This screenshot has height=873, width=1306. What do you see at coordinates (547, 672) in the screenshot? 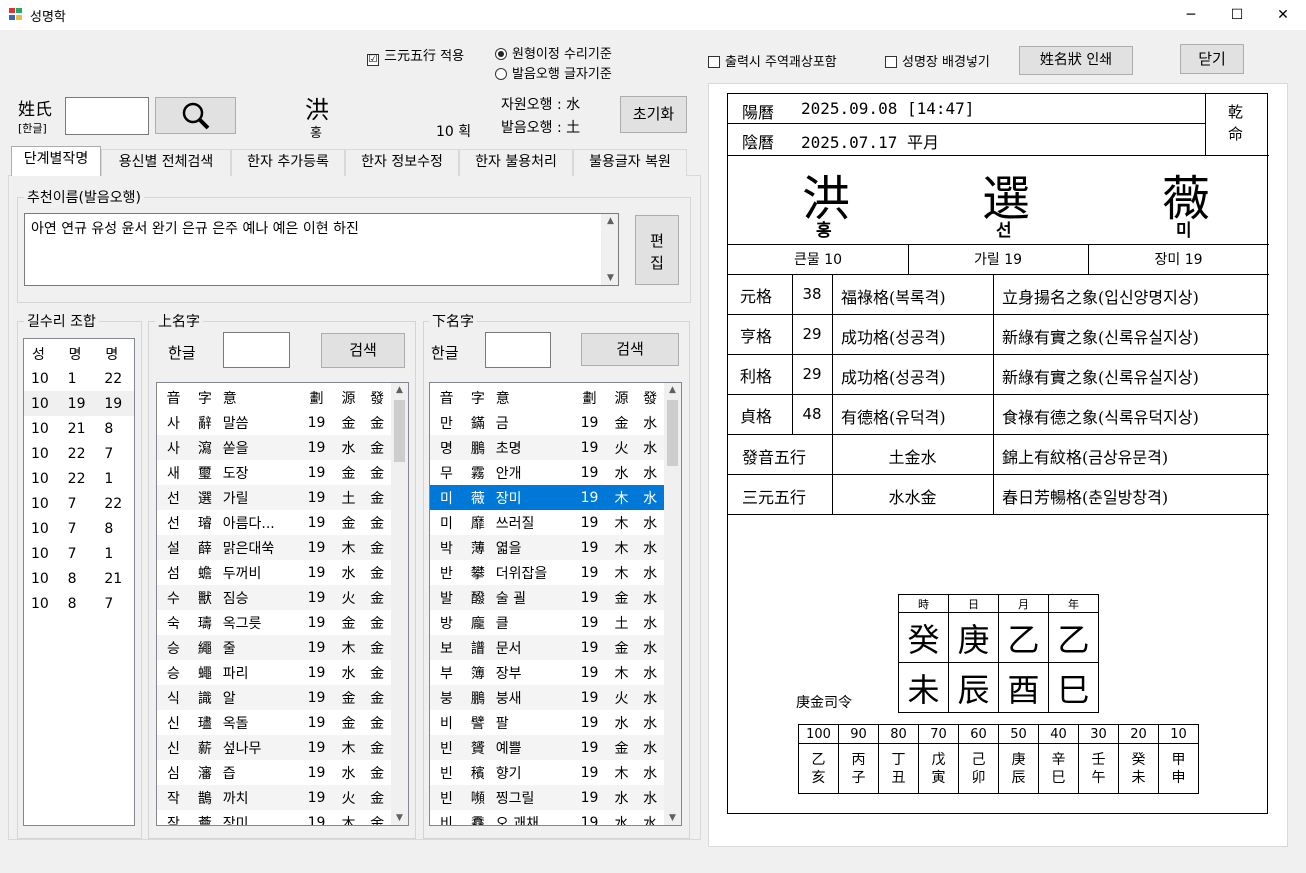
I see `table-row: 부 簿 장부 19 木水` at bounding box center [547, 672].